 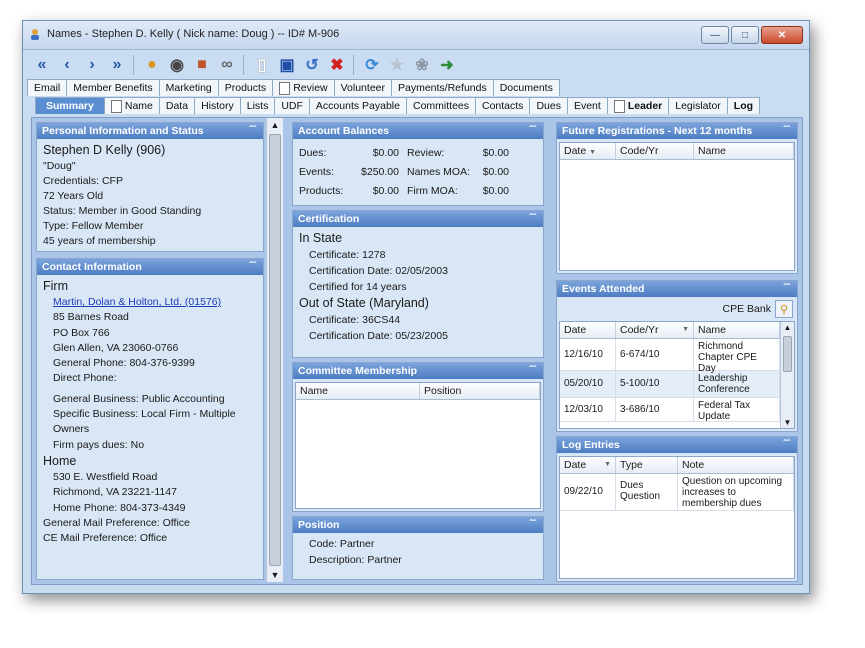 What do you see at coordinates (655, 354) in the screenshot?
I see `event-code: 6-674/10` at bounding box center [655, 354].